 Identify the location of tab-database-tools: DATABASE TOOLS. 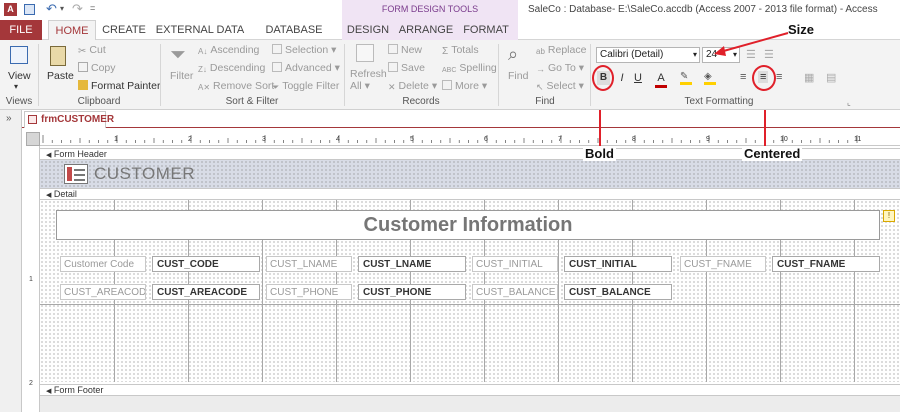
(294, 38).